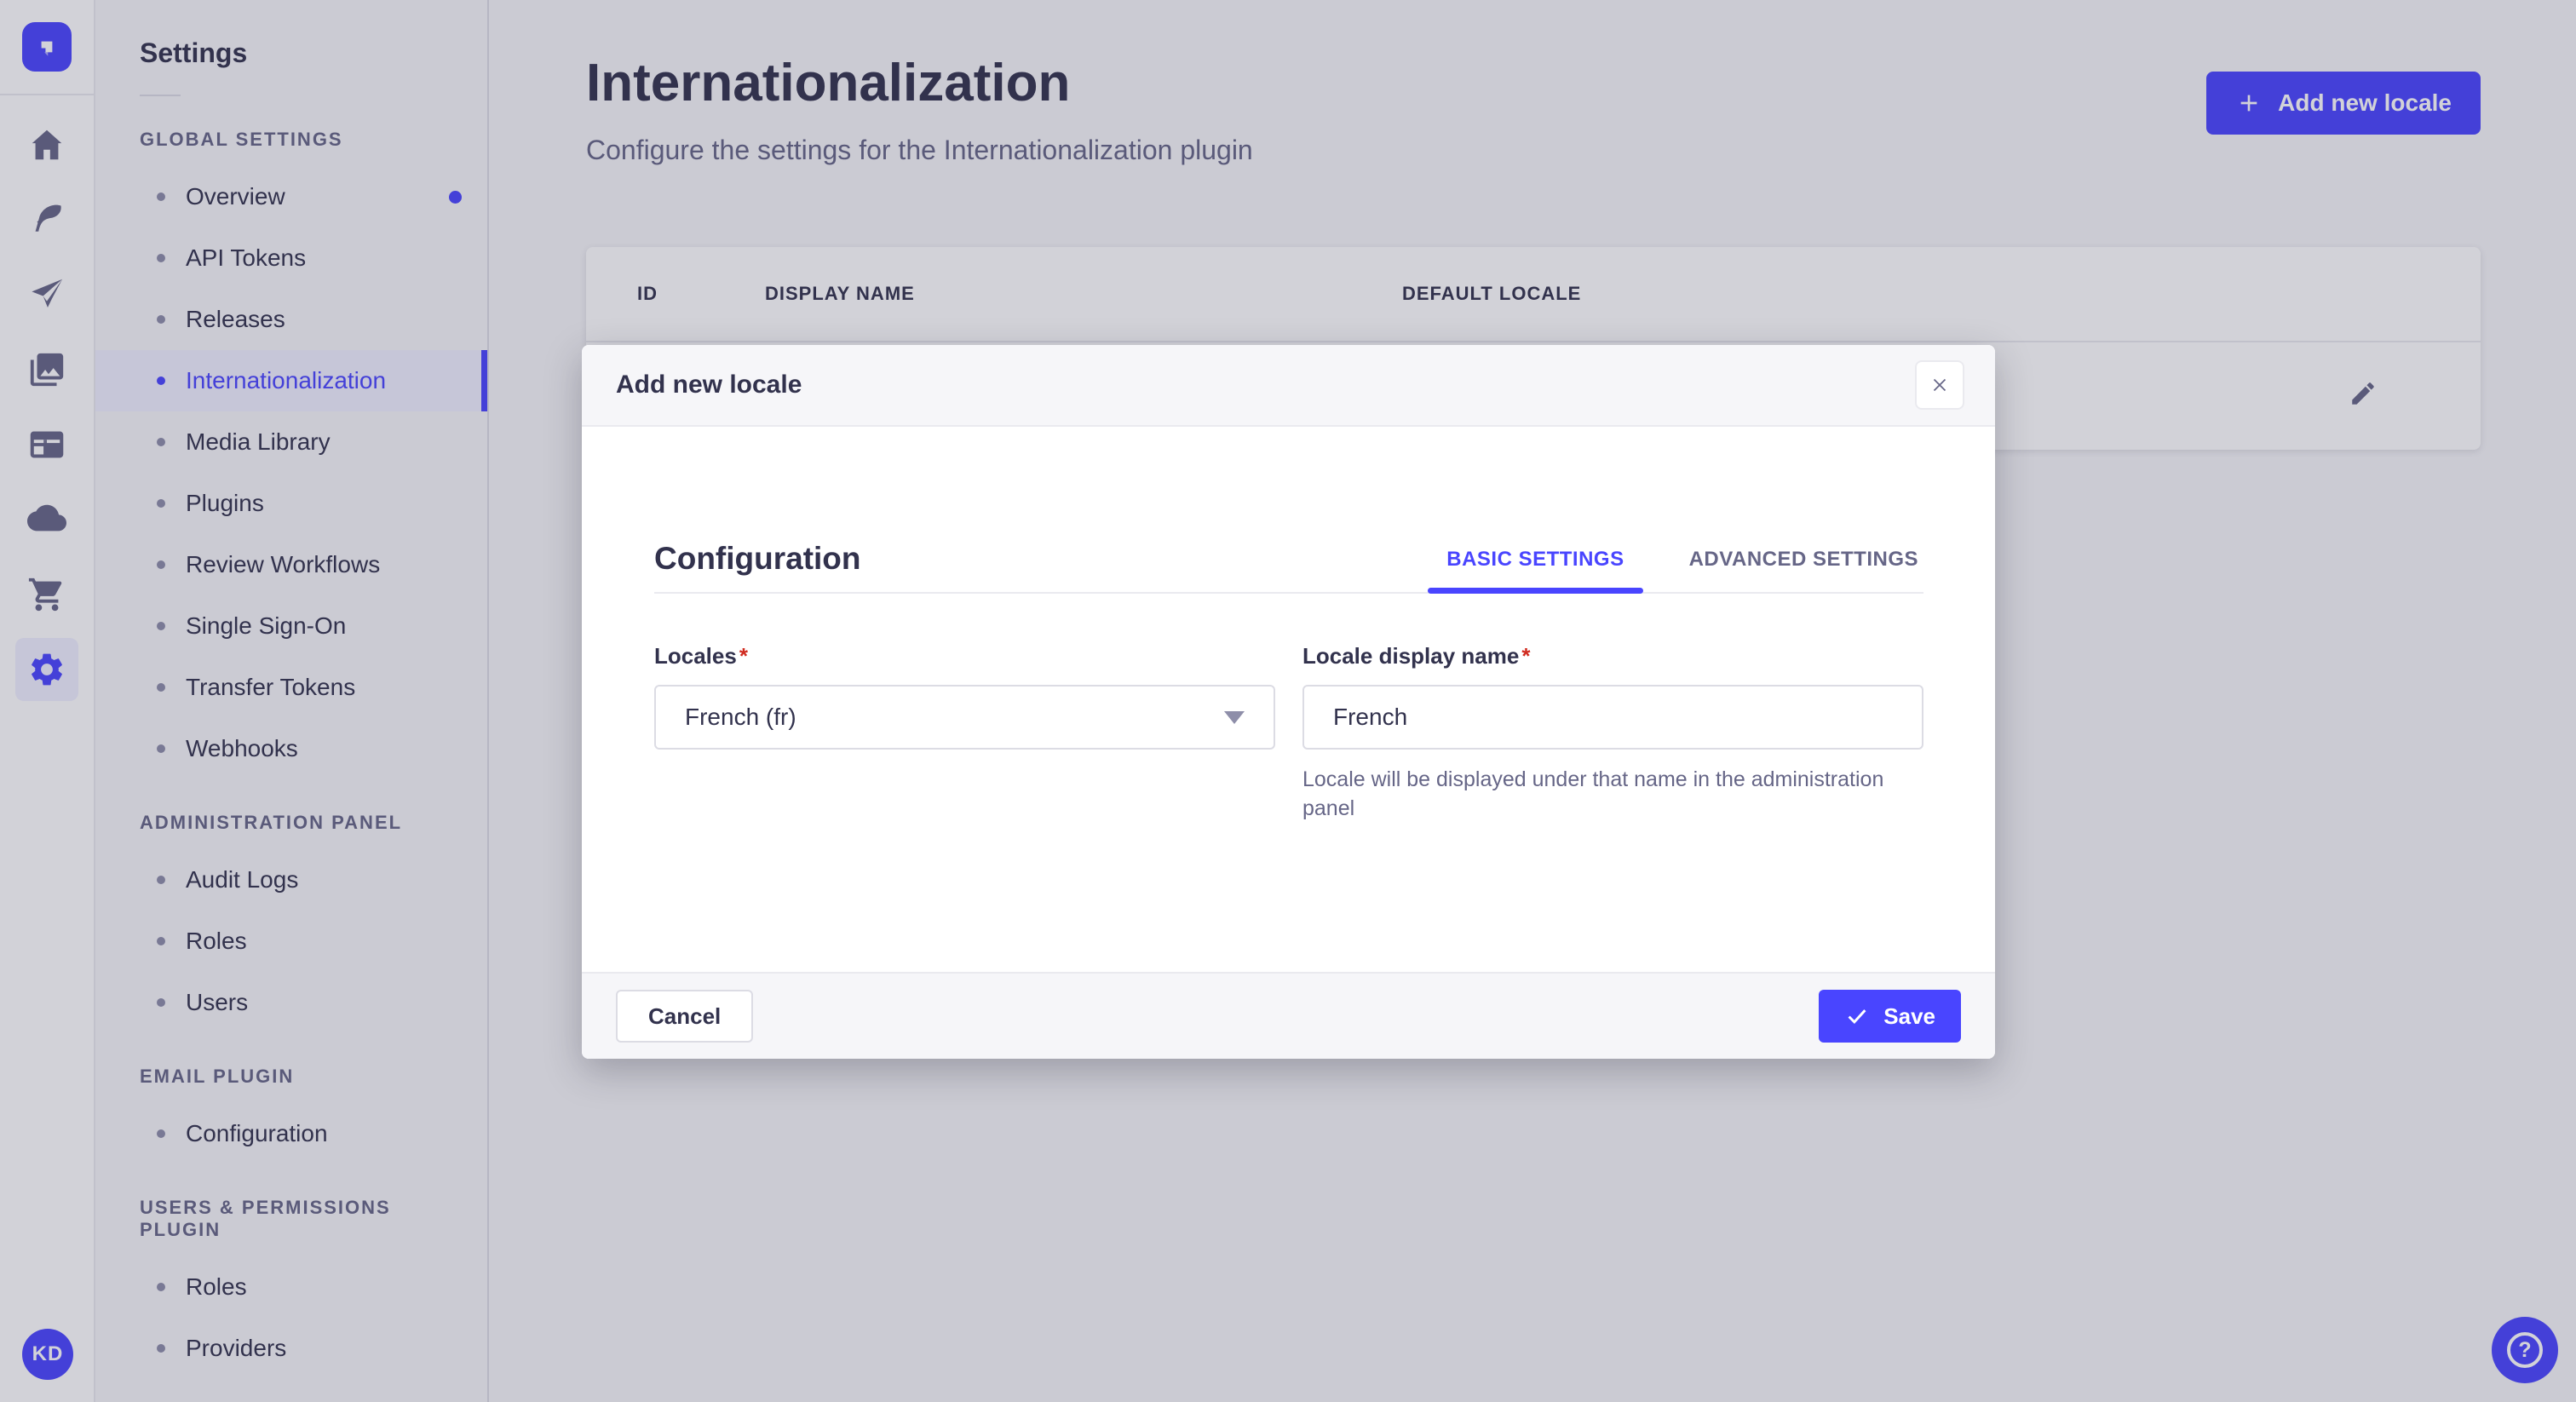 Image resolution: width=2576 pixels, height=1402 pixels. Describe the element at coordinates (1235, 717) in the screenshot. I see `chevron-down-icon` at that location.